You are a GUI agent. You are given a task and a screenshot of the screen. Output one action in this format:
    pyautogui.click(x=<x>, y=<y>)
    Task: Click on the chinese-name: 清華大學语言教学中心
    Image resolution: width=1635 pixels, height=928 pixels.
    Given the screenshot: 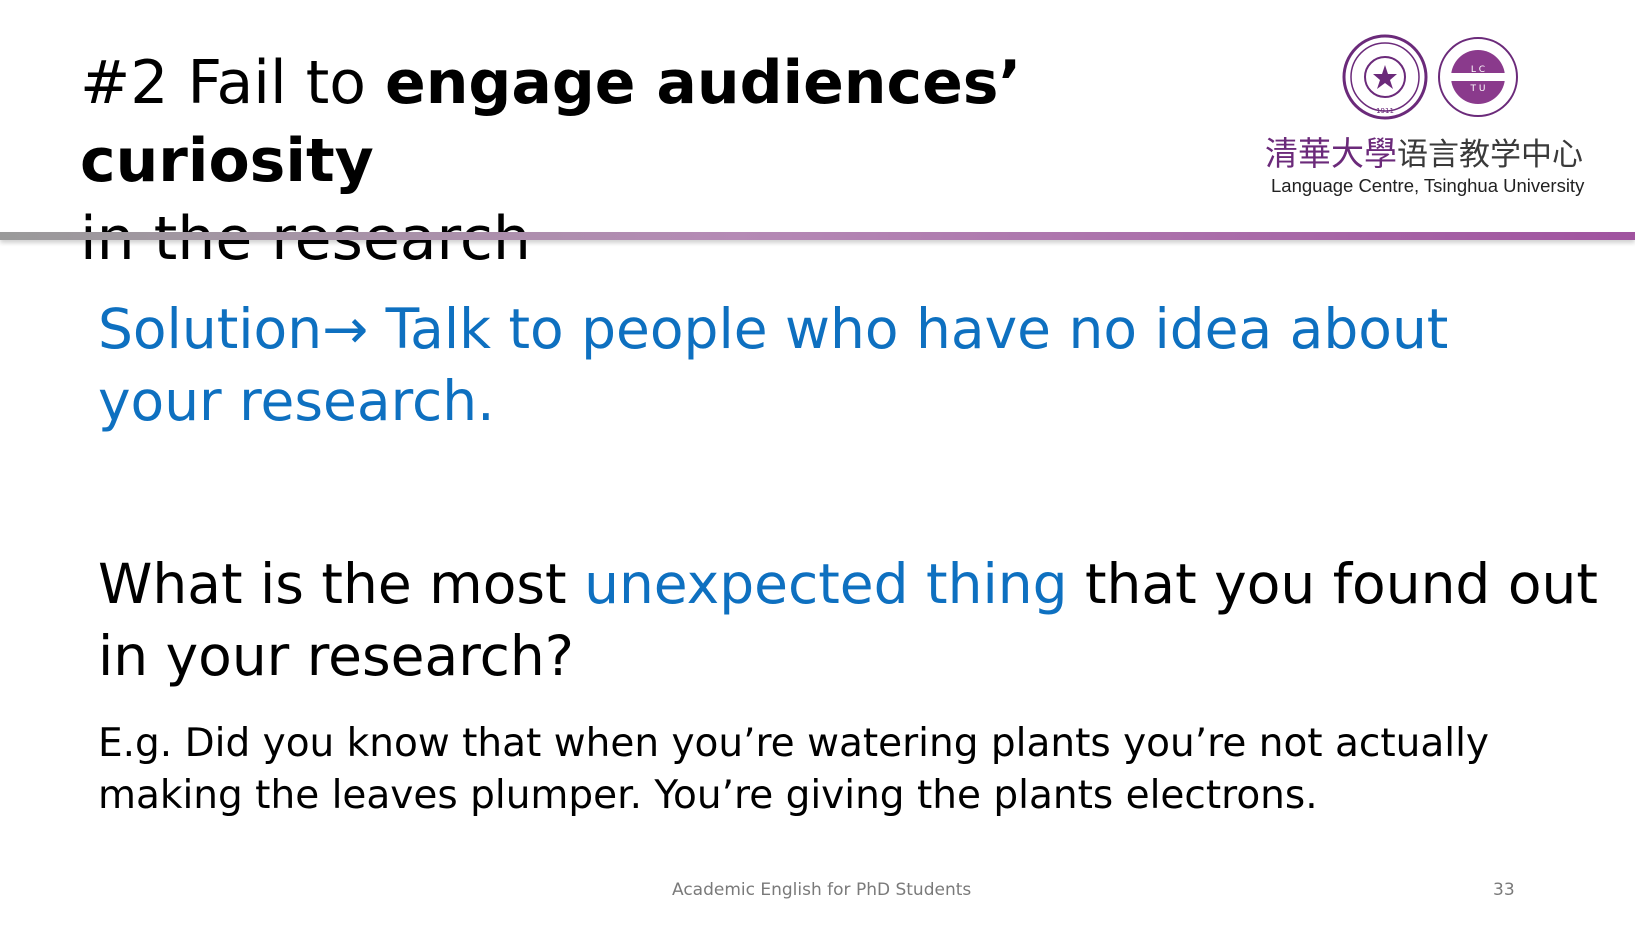 What is the action you would take?
    pyautogui.click(x=1432, y=154)
    